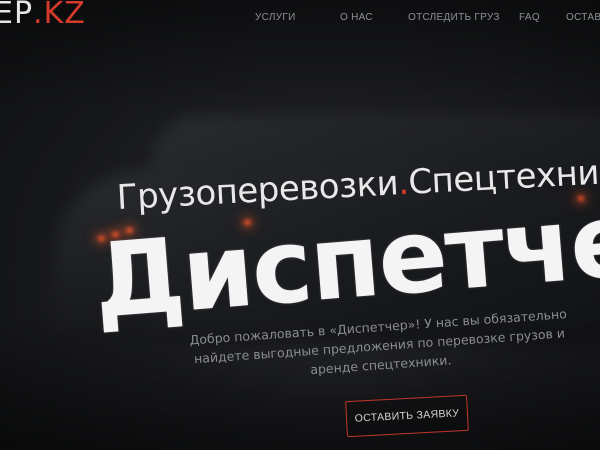 The height and width of the screenshot is (450, 600). What do you see at coordinates (407, 416) in the screenshot?
I see `leave-request-button: ОСТАВИТЬ ЗАЯВКУ` at bounding box center [407, 416].